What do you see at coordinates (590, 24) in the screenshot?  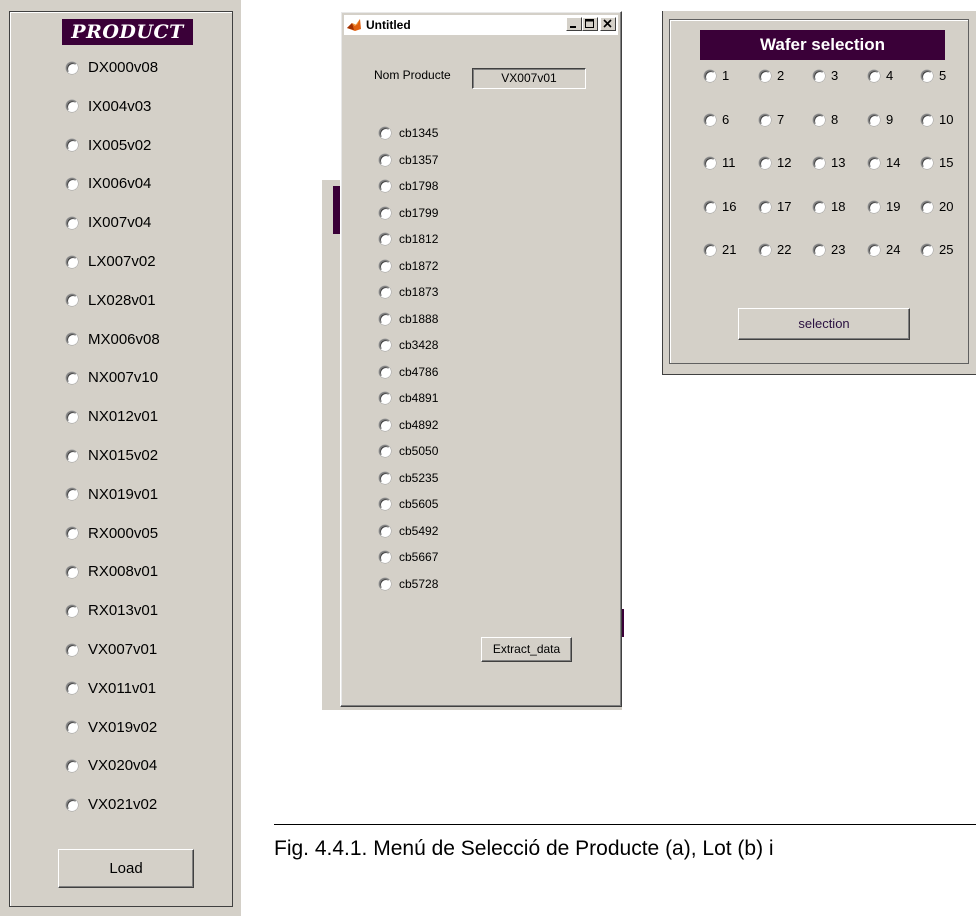 I see `maximize-button` at bounding box center [590, 24].